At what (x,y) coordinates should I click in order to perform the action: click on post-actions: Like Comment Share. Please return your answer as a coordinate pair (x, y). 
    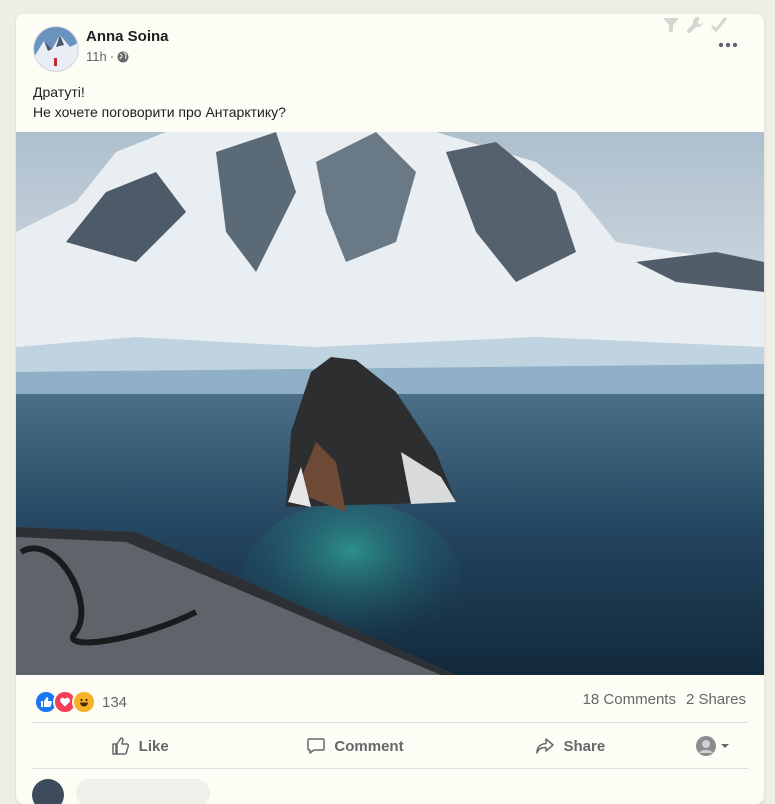
    Looking at the image, I should click on (390, 746).